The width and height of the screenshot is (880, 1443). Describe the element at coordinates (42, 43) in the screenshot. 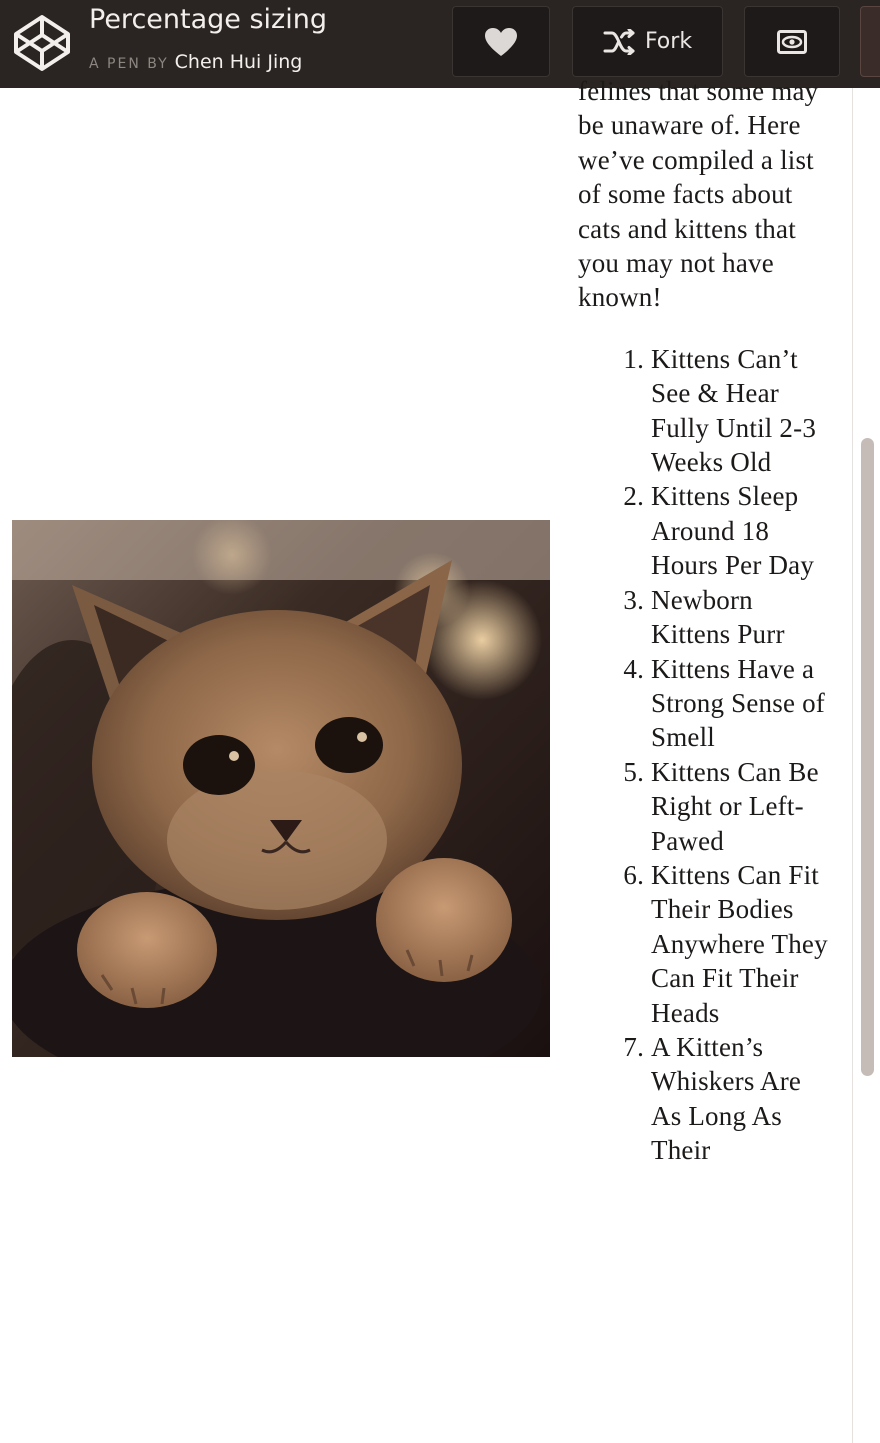

I see `codepen-logo-icon` at that location.